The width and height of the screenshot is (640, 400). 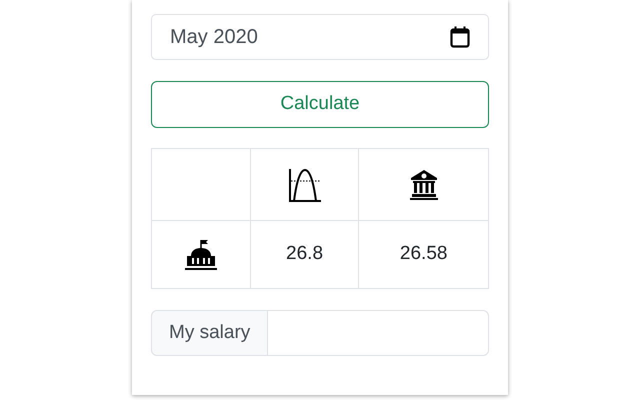 I want to click on capitol-building-icon, so click(x=200, y=254).